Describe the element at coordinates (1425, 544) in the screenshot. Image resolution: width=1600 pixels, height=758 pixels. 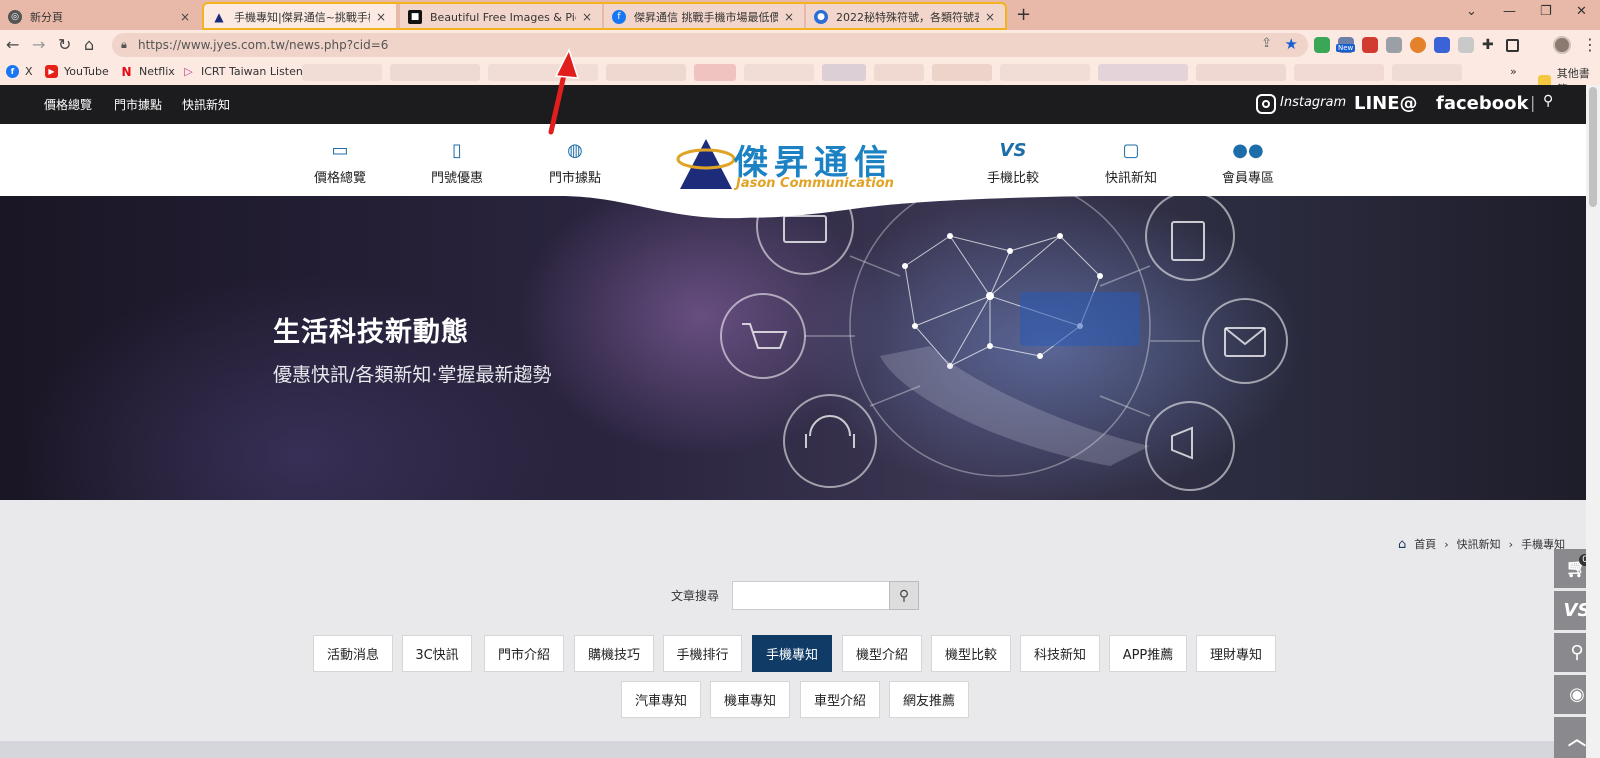
I see `breadcrumb-home: 首頁` at that location.